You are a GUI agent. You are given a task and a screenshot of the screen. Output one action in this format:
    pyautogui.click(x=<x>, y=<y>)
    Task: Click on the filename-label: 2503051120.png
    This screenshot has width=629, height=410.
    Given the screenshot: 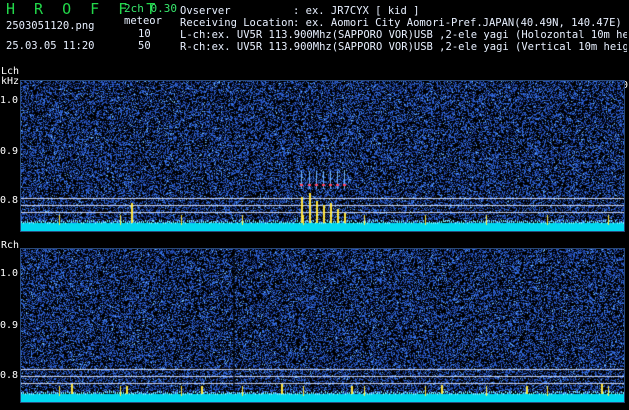 What is the action you would take?
    pyautogui.click(x=50, y=26)
    